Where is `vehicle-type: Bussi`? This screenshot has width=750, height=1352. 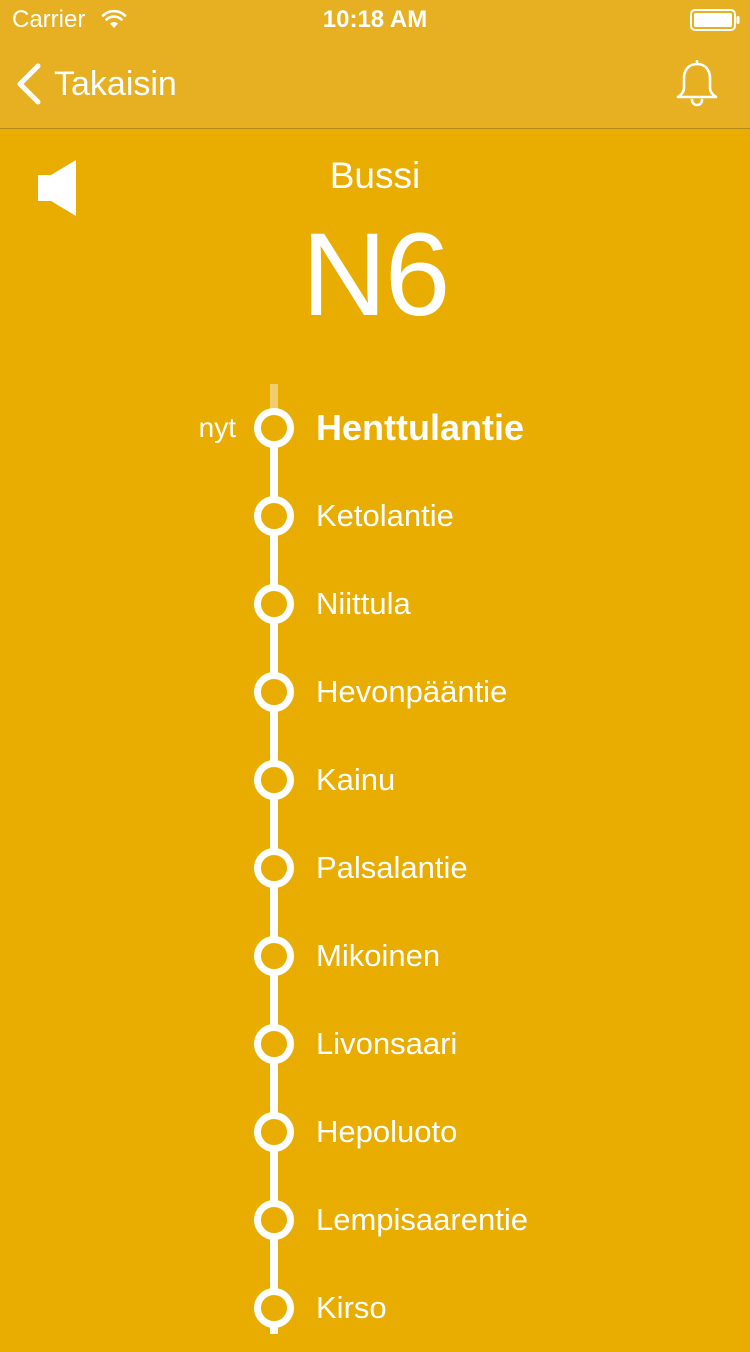 vehicle-type: Bussi is located at coordinates (375, 175).